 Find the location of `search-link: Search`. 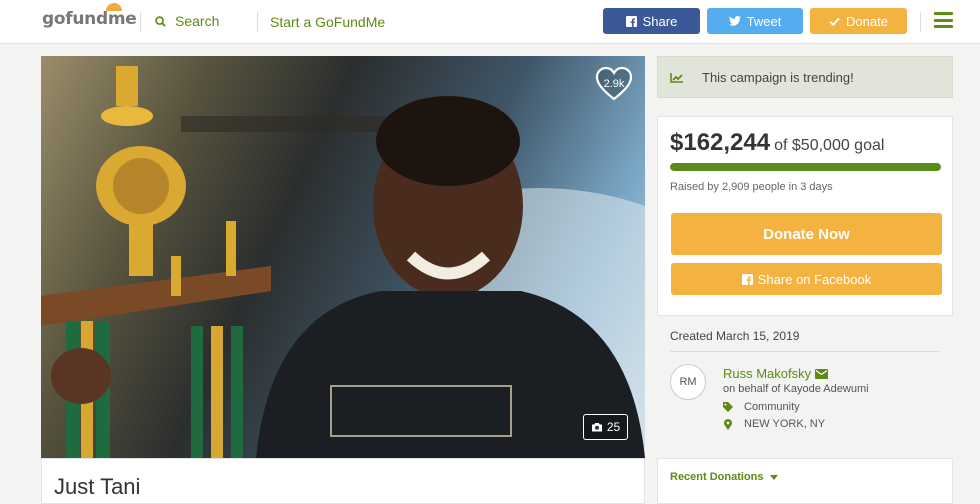

search-link: Search is located at coordinates (187, 21).